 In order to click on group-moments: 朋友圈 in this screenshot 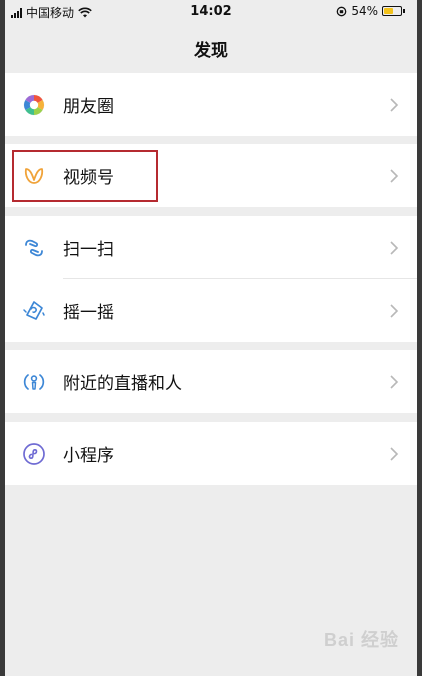, I will do `click(211, 104)`.